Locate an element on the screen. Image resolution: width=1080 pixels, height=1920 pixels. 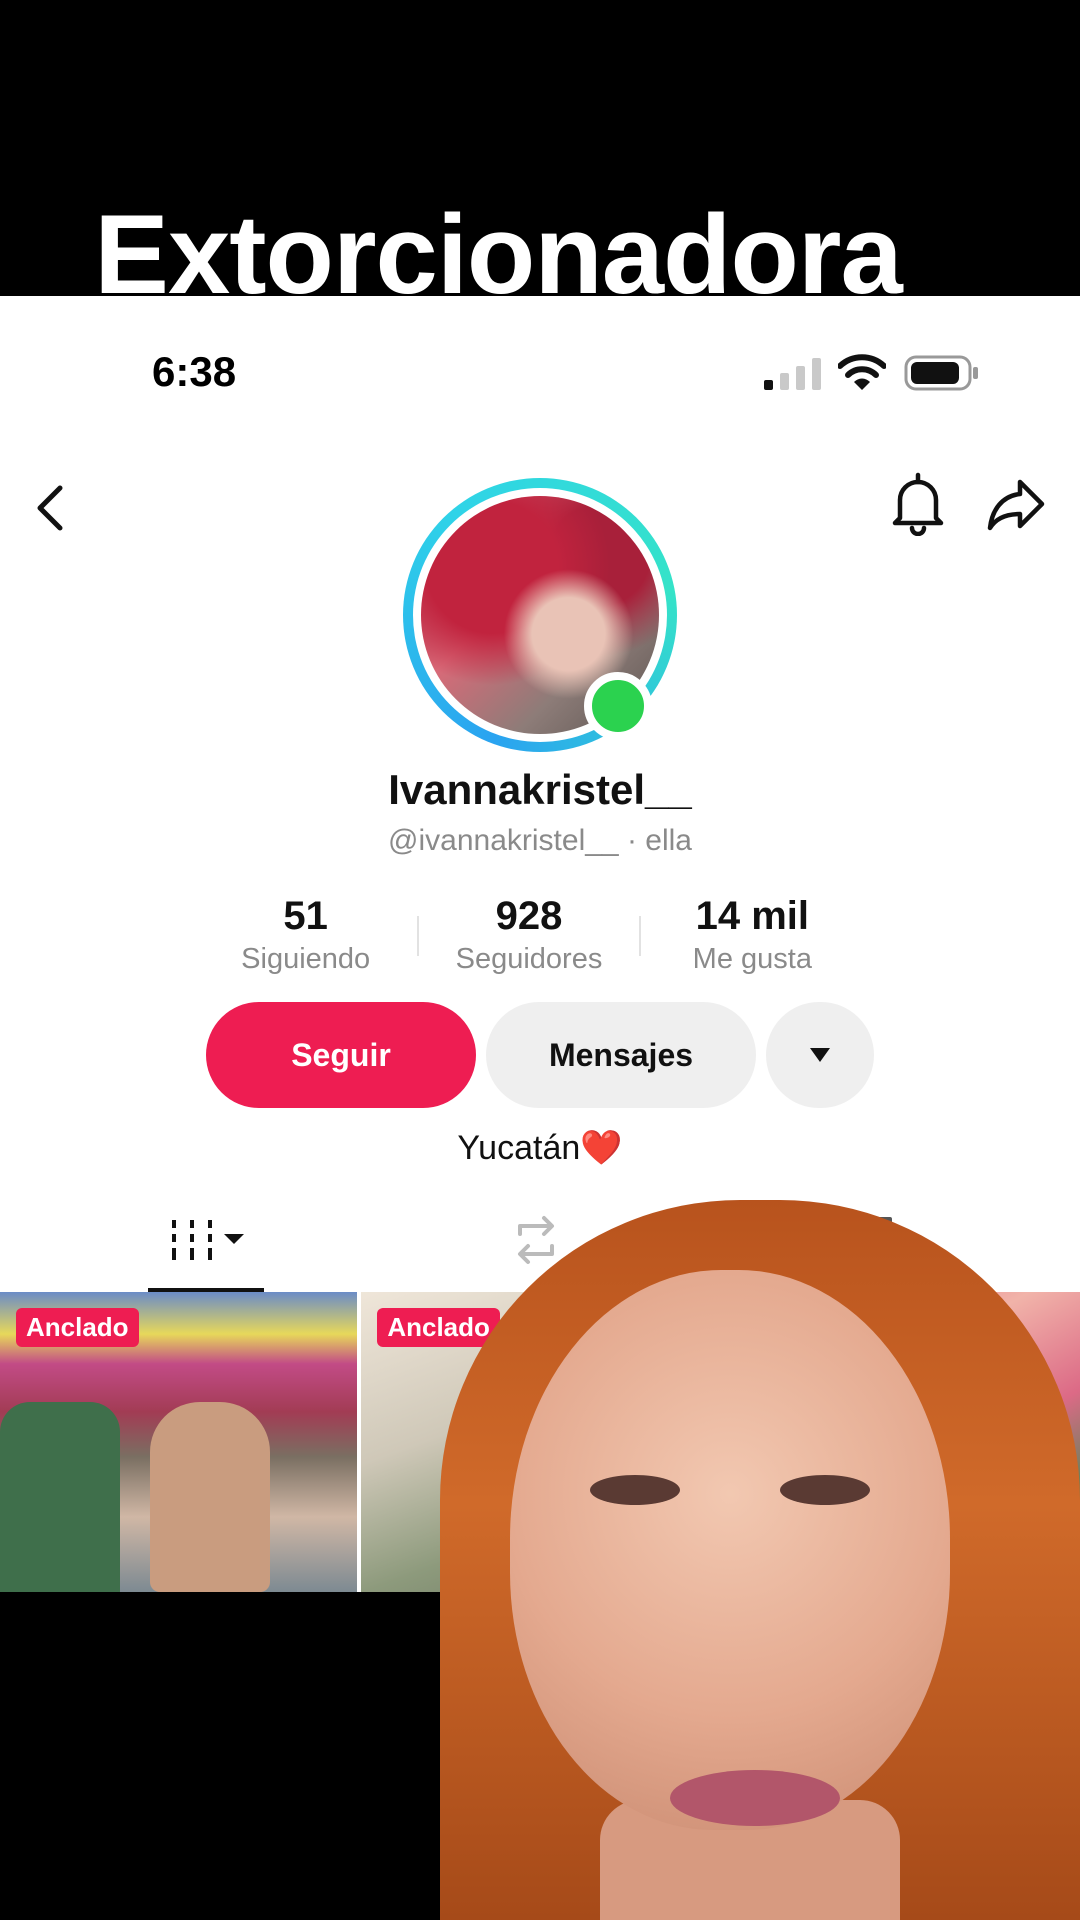
stat-value: 928 is located at coordinates (529, 916).